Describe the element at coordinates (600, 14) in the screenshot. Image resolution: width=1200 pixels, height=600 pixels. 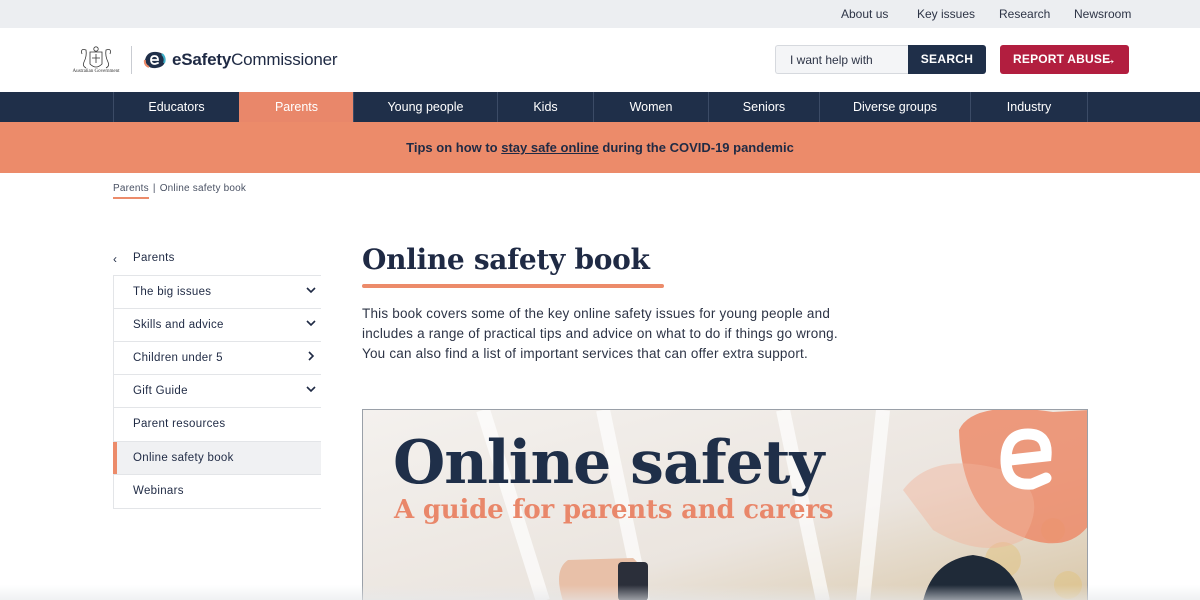
I see `utility-bar: About us Key issues Research Newsroom` at that location.